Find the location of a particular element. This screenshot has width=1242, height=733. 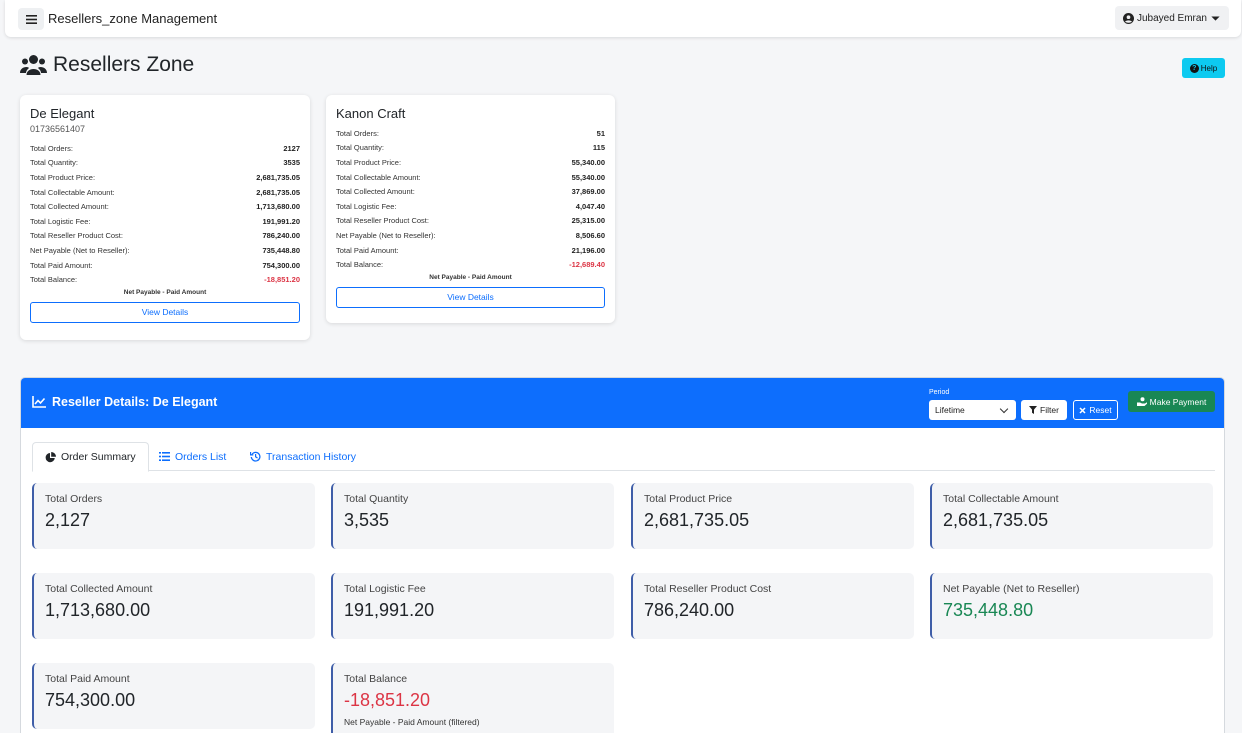

user-name: Jubayed Emran is located at coordinates (1171, 18).